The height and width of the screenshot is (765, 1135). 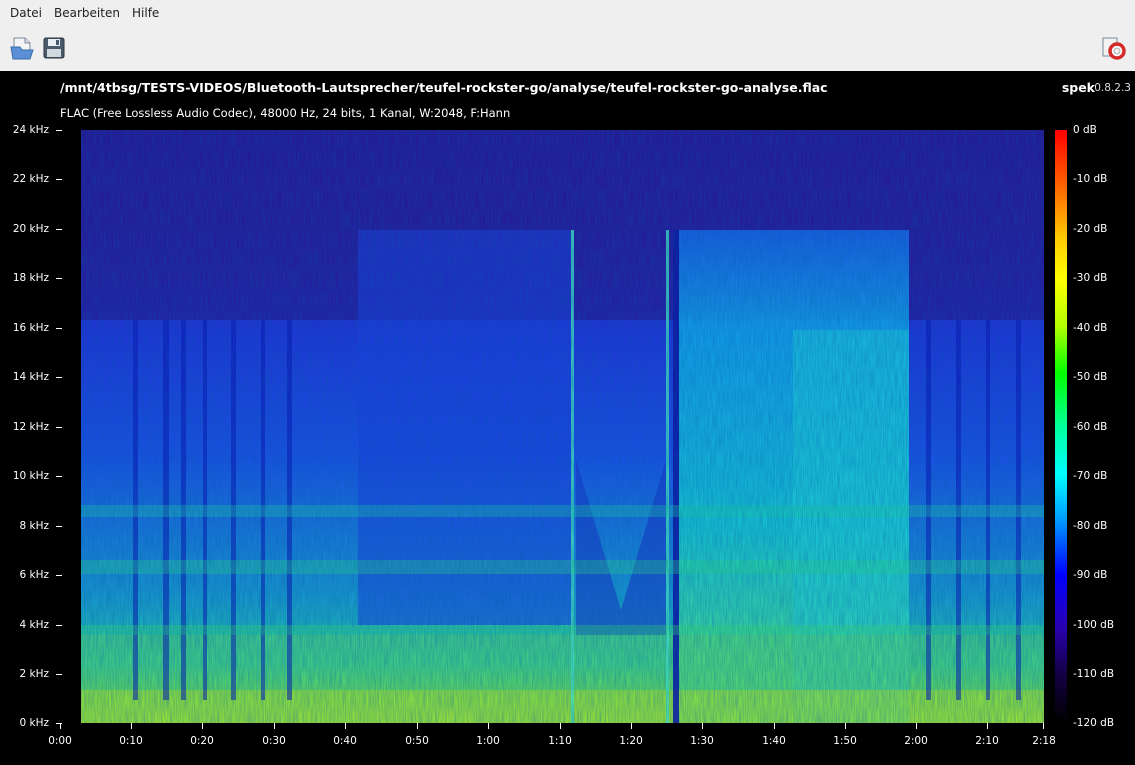 I want to click on time-label: 1:00, so click(x=488, y=741).